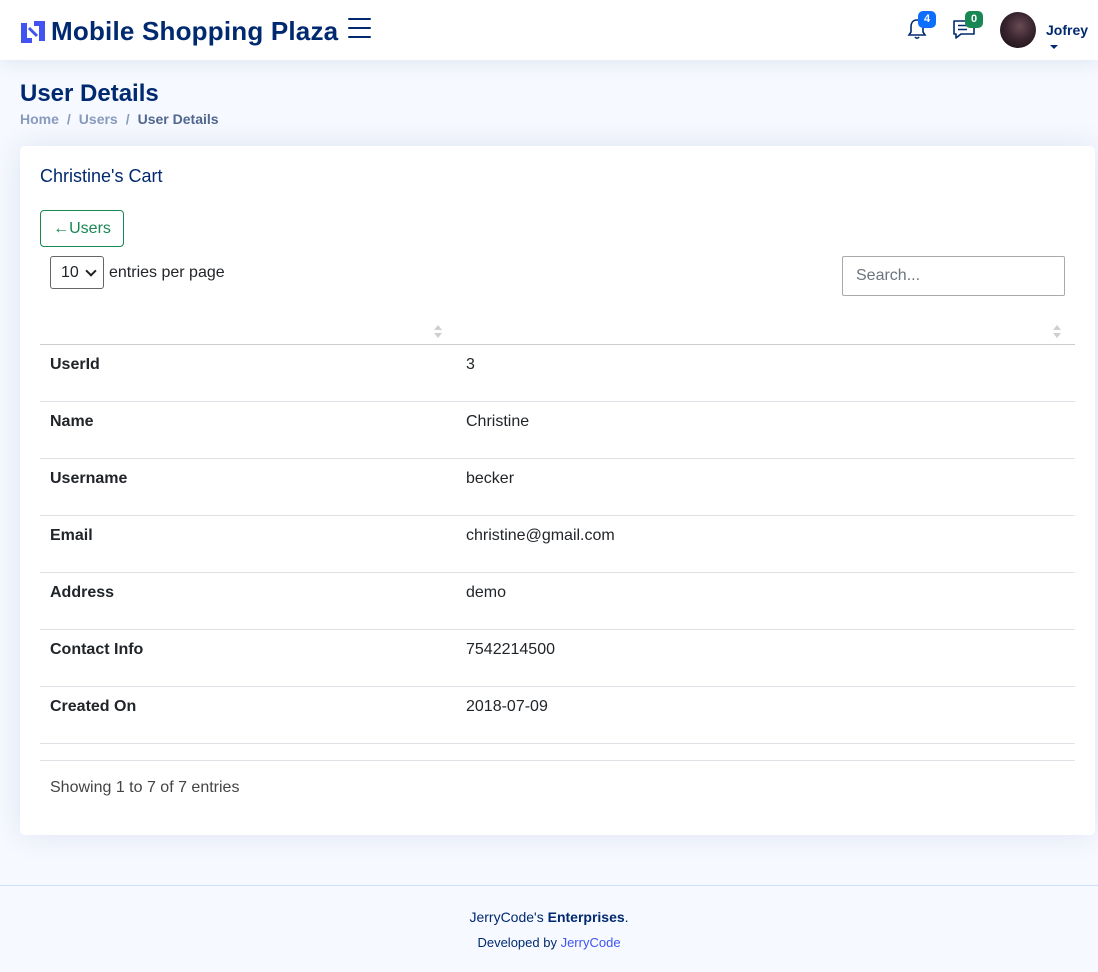 Image resolution: width=1098 pixels, height=972 pixels. I want to click on field-label: UserId, so click(75, 364).